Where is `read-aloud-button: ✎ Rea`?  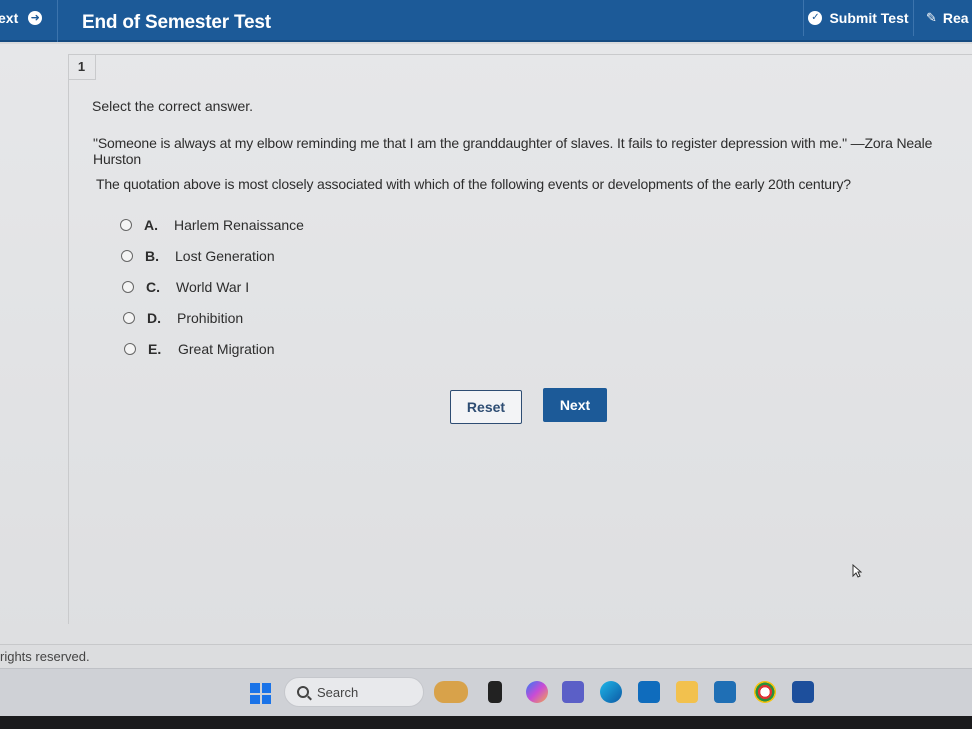 read-aloud-button: ✎ Rea is located at coordinates (942, 18).